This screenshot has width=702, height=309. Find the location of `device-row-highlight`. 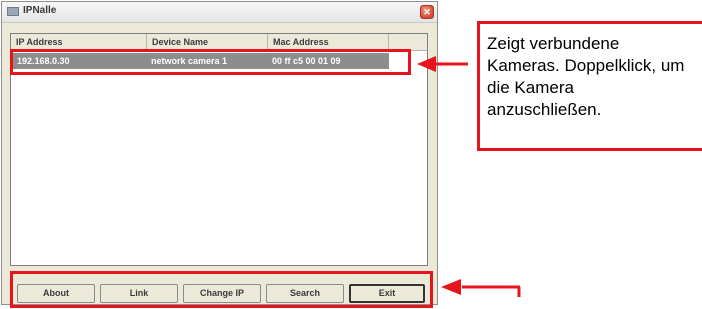

device-row-highlight is located at coordinates (210, 62).